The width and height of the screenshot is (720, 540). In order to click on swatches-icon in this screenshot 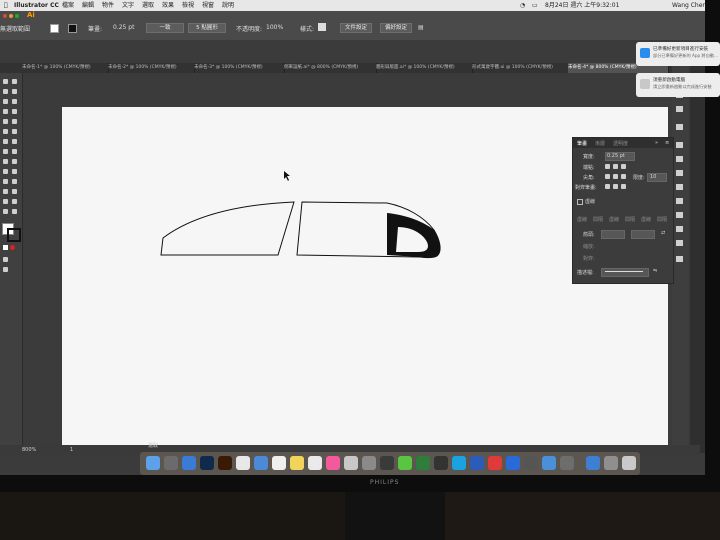, I will do `click(679, 145)`.